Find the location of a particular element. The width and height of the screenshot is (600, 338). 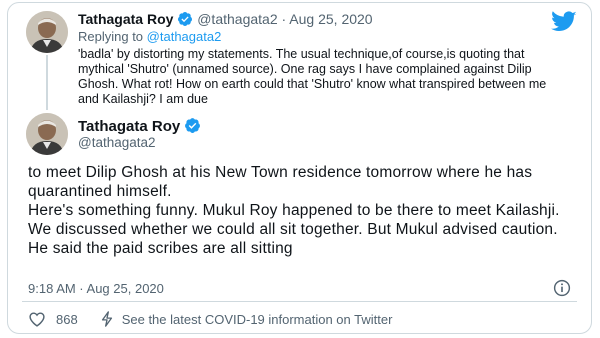

parent-avatar is located at coordinates (47, 32).